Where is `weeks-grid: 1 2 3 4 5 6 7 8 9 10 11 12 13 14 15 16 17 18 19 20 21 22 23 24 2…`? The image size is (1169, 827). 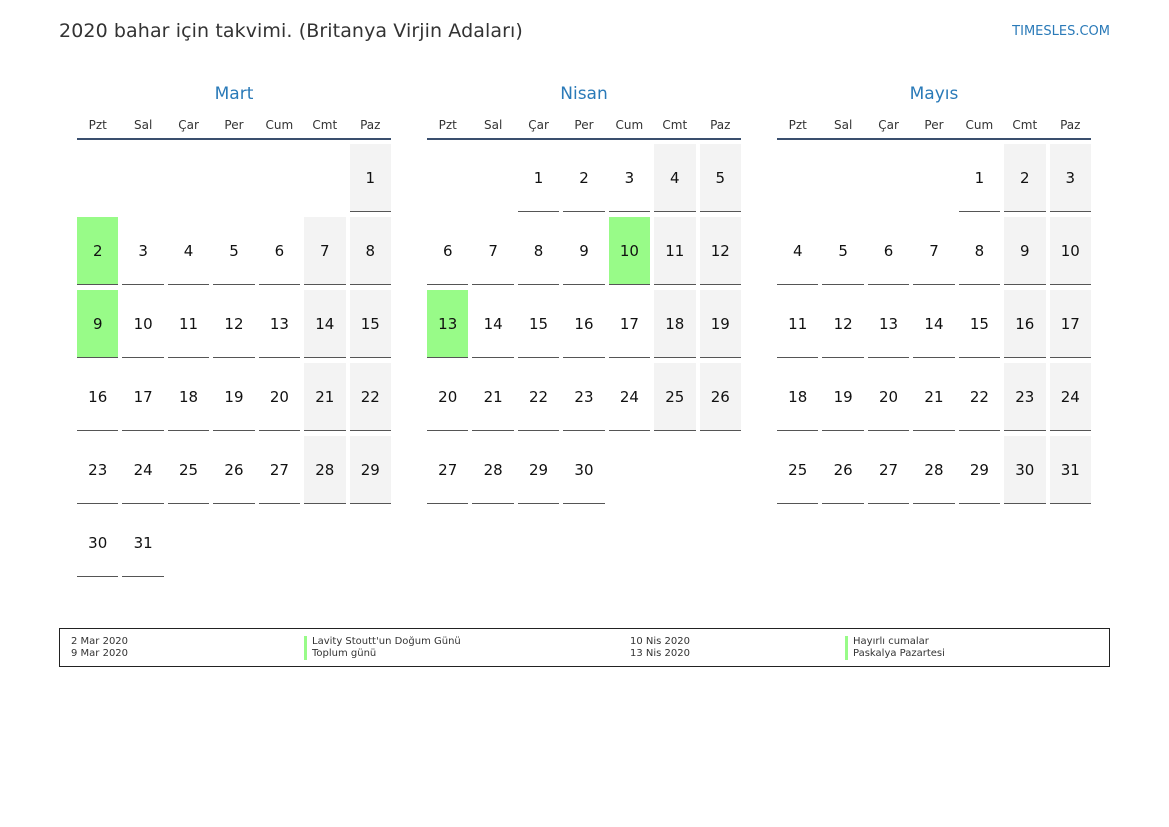
weeks-grid: 1 2 3 4 5 6 7 8 9 10 11 12 13 14 15 16 17 18 19 20 21 22 23 24 2… is located at coordinates (934, 324).